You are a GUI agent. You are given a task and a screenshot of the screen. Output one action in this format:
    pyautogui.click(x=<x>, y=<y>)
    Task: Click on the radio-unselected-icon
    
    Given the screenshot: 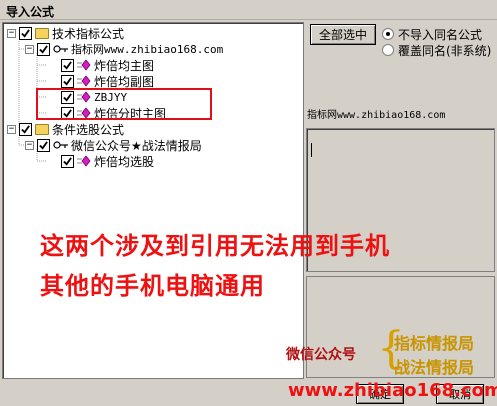 What is the action you would take?
    pyautogui.click(x=388, y=50)
    